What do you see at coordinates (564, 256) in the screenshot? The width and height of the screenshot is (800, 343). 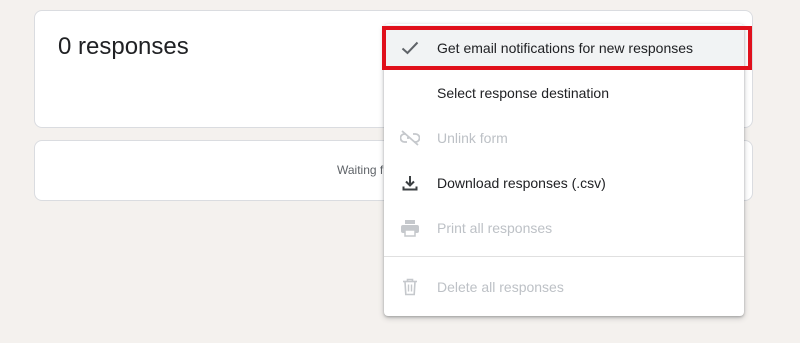 I see `menu-divider` at bounding box center [564, 256].